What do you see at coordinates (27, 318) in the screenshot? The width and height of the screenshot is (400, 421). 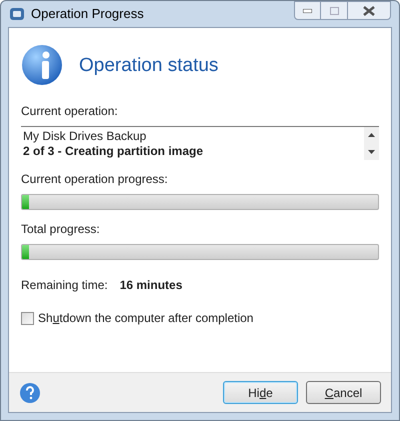 I see `shutdown-checkbox` at bounding box center [27, 318].